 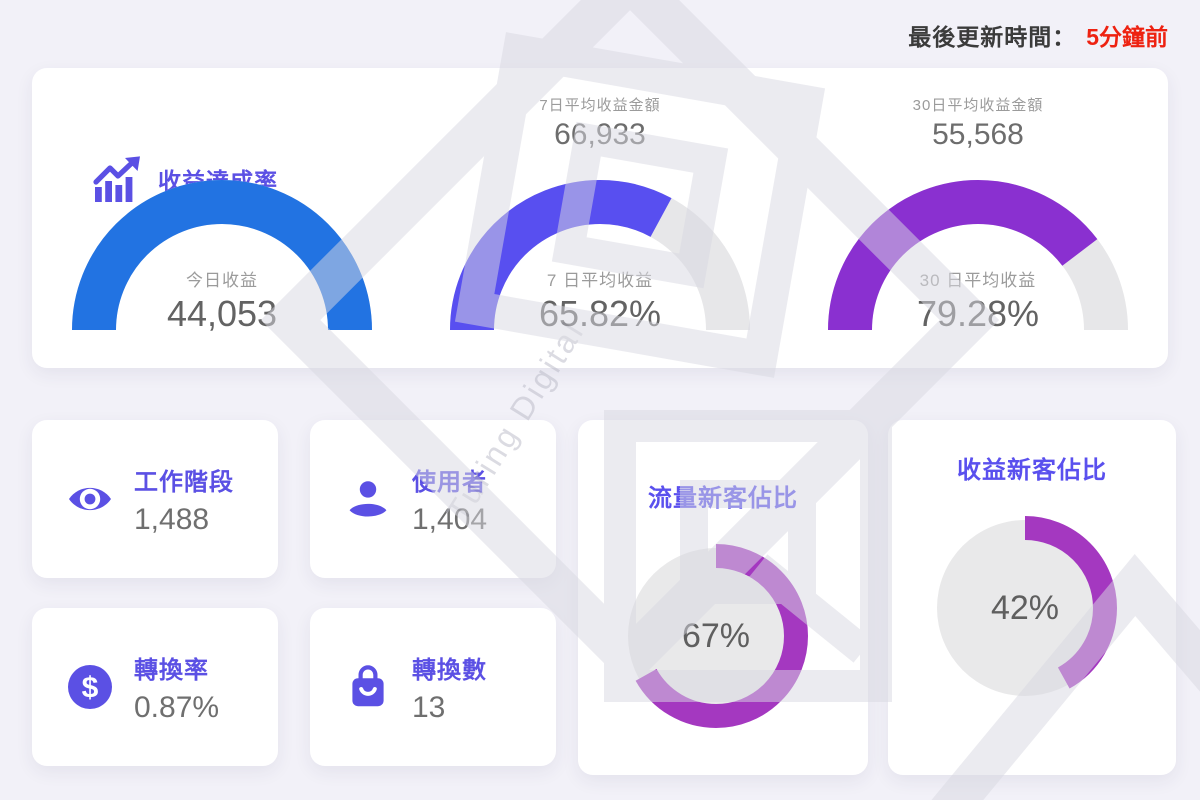 What do you see at coordinates (222, 280) in the screenshot?
I see `gauge-today-label: 今日收益` at bounding box center [222, 280].